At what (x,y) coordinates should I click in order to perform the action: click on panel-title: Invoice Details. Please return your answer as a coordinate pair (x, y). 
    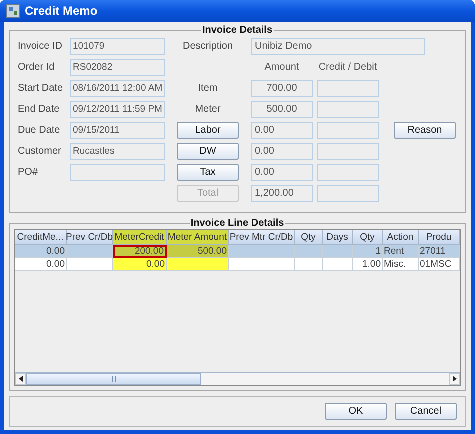
    Looking at the image, I should click on (237, 30).